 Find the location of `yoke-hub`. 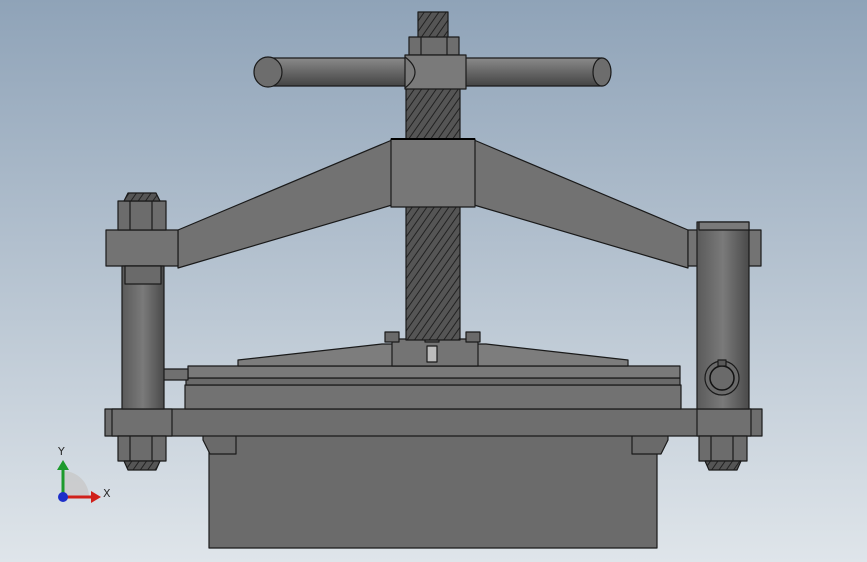

yoke-hub is located at coordinates (433, 173).